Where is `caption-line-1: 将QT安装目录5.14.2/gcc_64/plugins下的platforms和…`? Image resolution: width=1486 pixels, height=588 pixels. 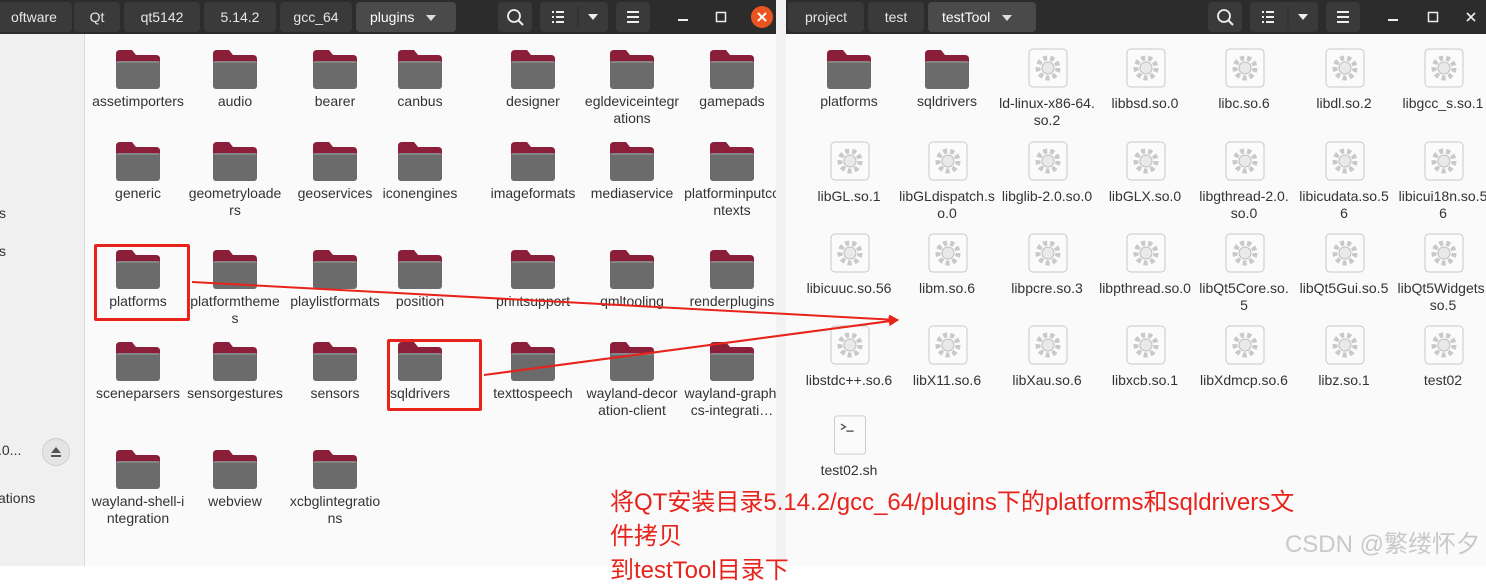 caption-line-1: 将QT安装目录5.14.2/gcc_64/plugins下的platforms和… is located at coordinates (952, 519).